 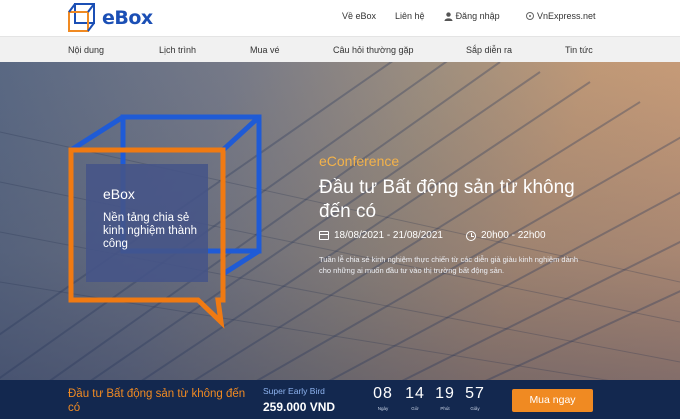 I want to click on vnexpress-icon, so click(x=530, y=16).